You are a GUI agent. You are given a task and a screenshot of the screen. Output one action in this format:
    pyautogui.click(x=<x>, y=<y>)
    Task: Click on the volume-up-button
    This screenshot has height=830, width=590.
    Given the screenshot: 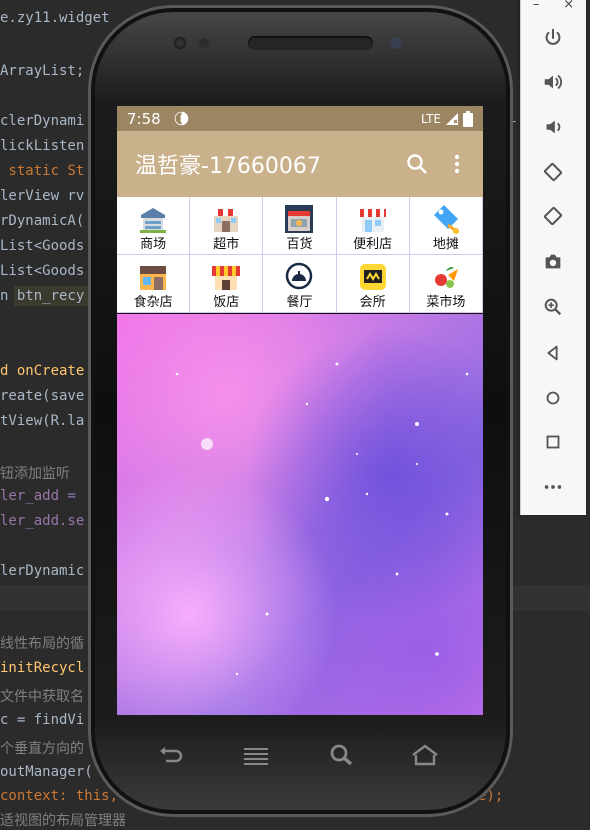 What is the action you would take?
    pyautogui.click(x=553, y=82)
    